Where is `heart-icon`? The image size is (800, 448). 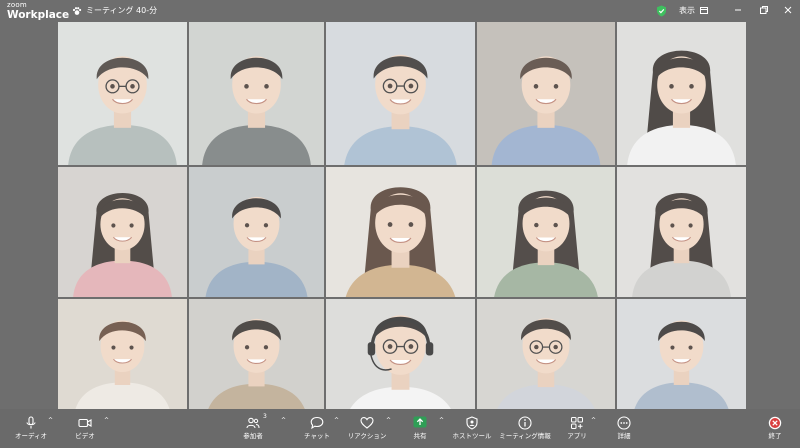 heart-icon is located at coordinates (367, 423).